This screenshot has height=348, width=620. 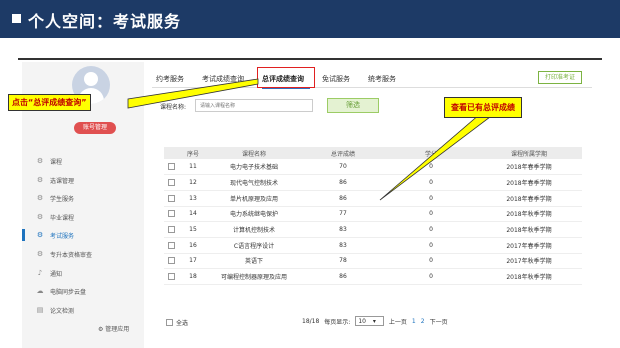 I want to click on column-header: 课程名称, so click(x=254, y=153).